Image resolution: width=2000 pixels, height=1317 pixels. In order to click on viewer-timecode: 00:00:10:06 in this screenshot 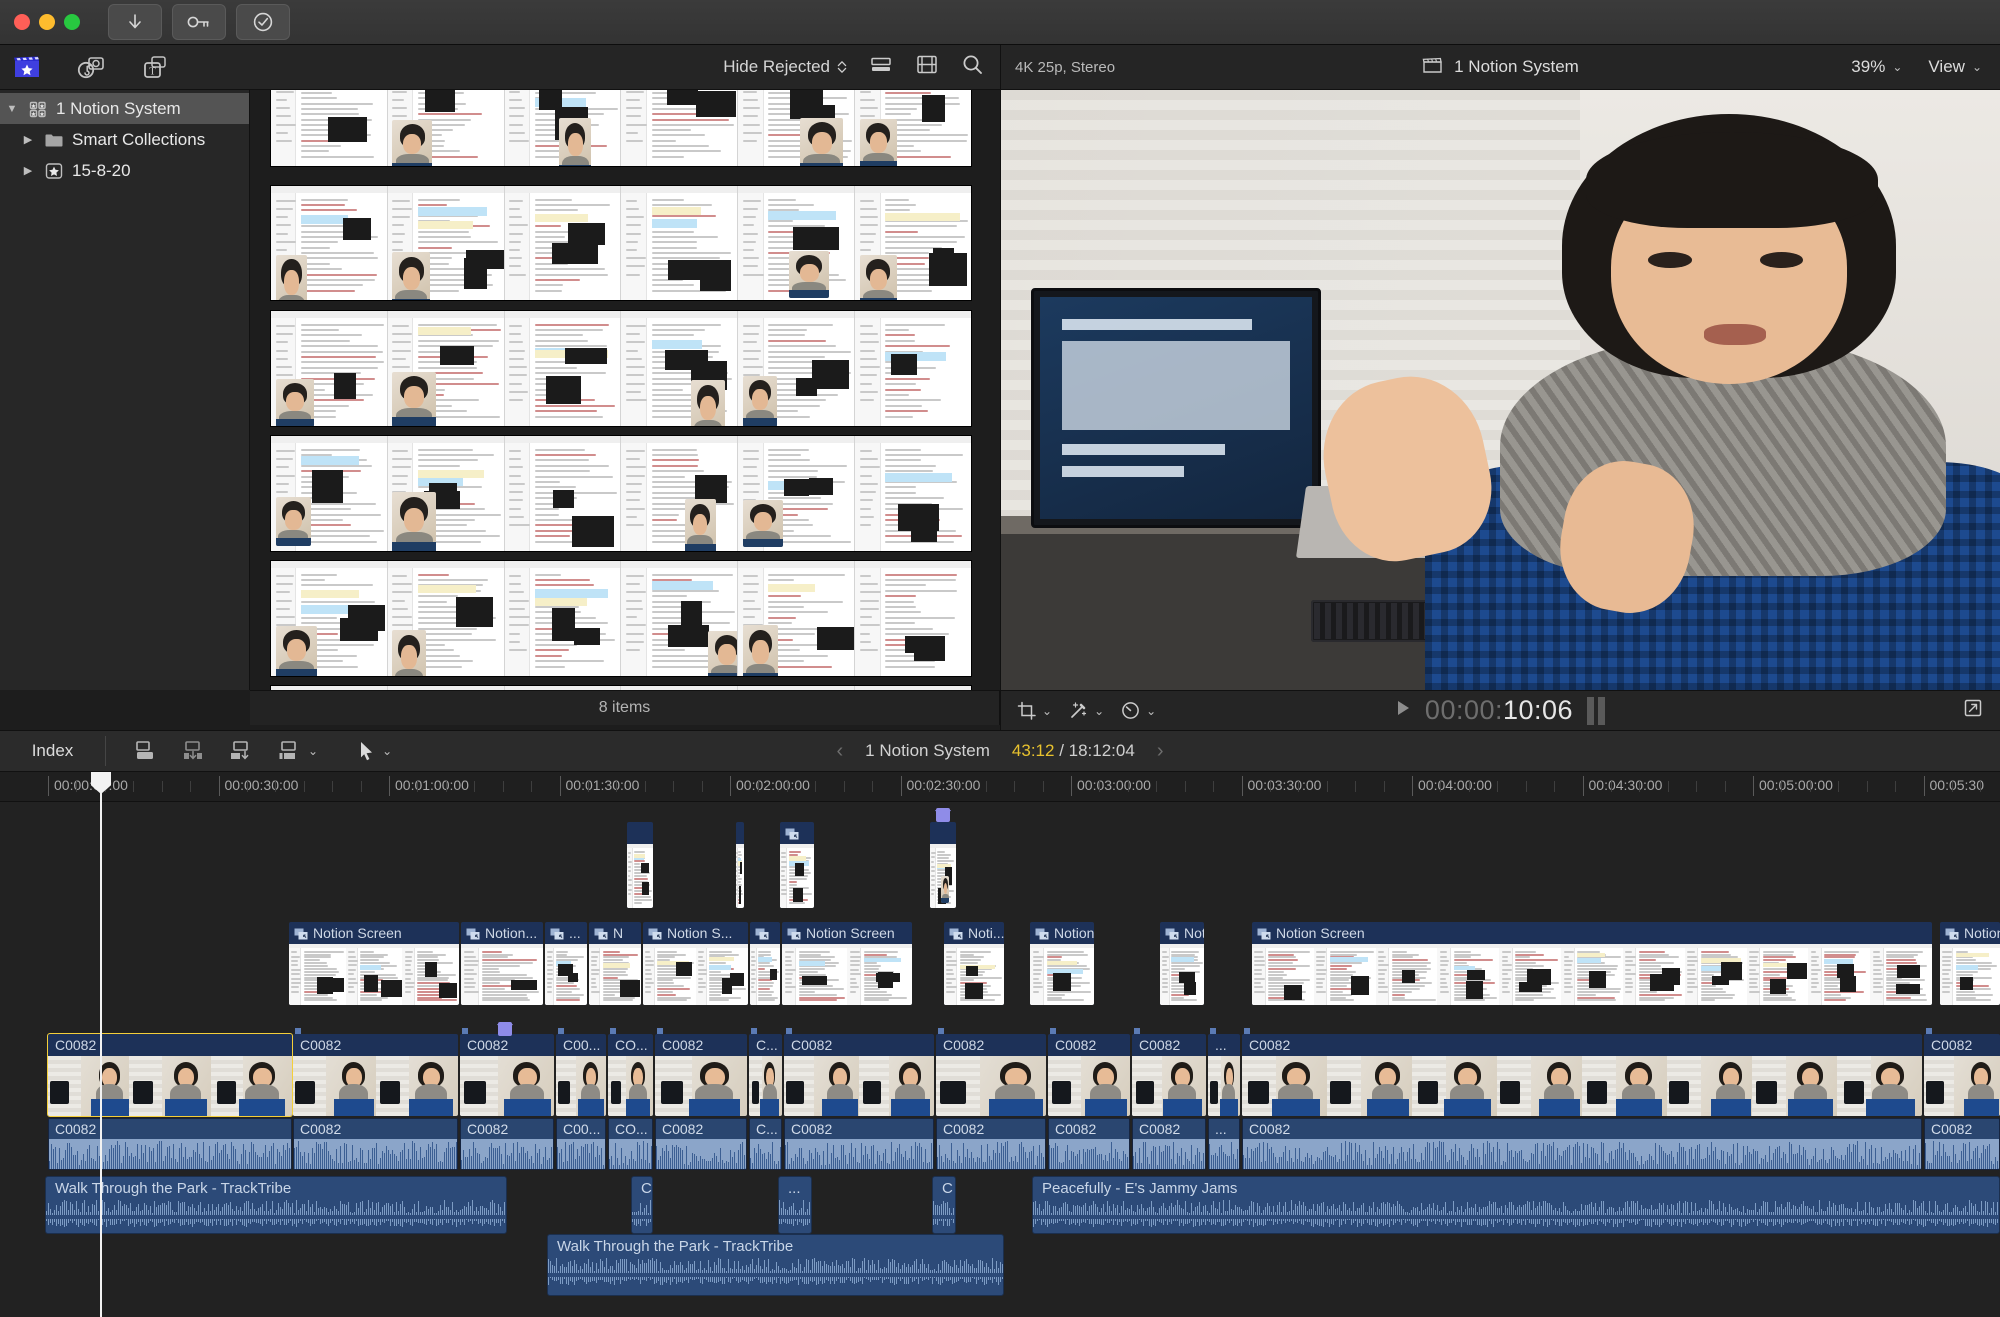, I will do `click(1499, 710)`.